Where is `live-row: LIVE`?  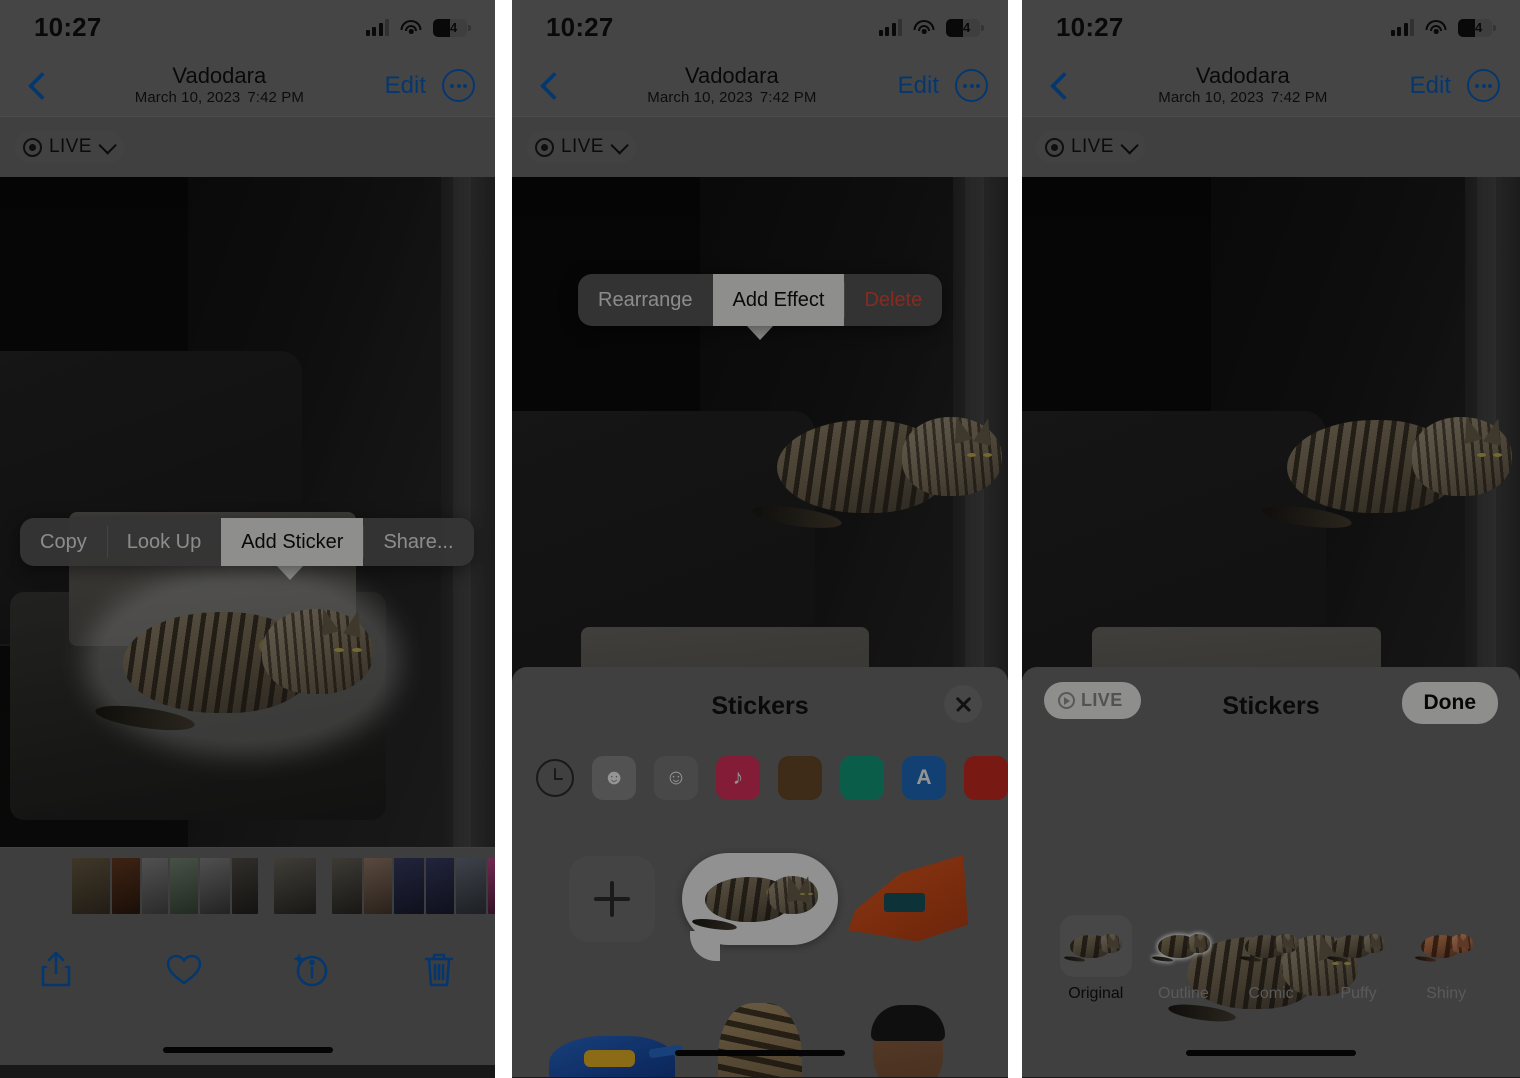
live-row: LIVE is located at coordinates (1271, 147).